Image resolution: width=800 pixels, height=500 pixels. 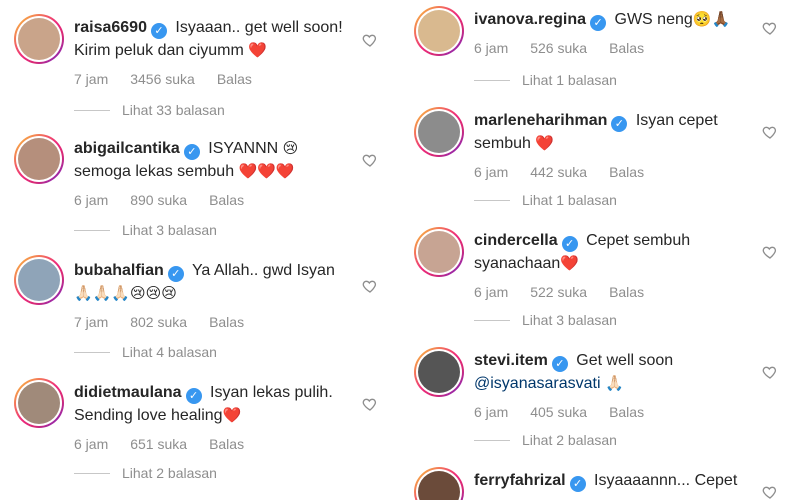 I want to click on view-replies-label: Lihat 4 balasan, so click(x=169, y=352).